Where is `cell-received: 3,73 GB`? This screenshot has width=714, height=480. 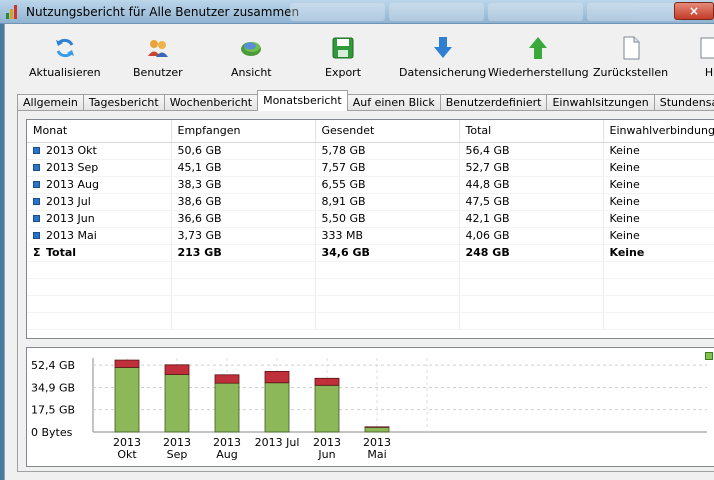 cell-received: 3,73 GB is located at coordinates (243, 236).